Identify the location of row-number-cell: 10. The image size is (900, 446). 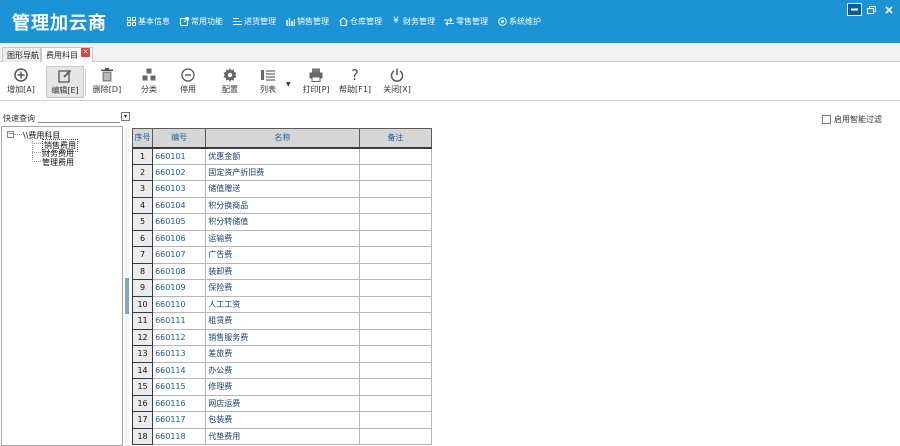
(142, 304).